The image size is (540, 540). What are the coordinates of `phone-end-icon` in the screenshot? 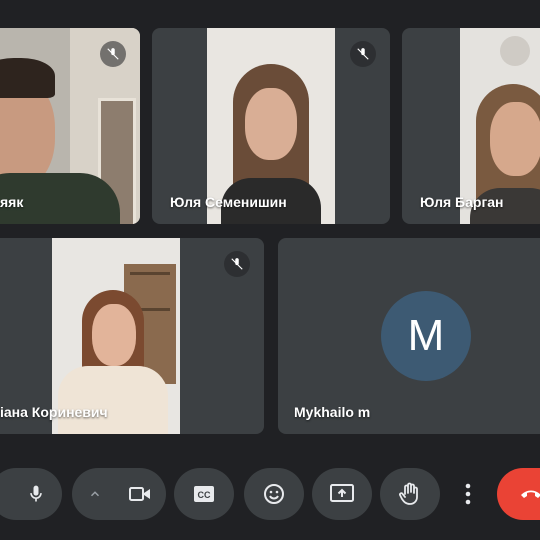 It's located at (529, 494).